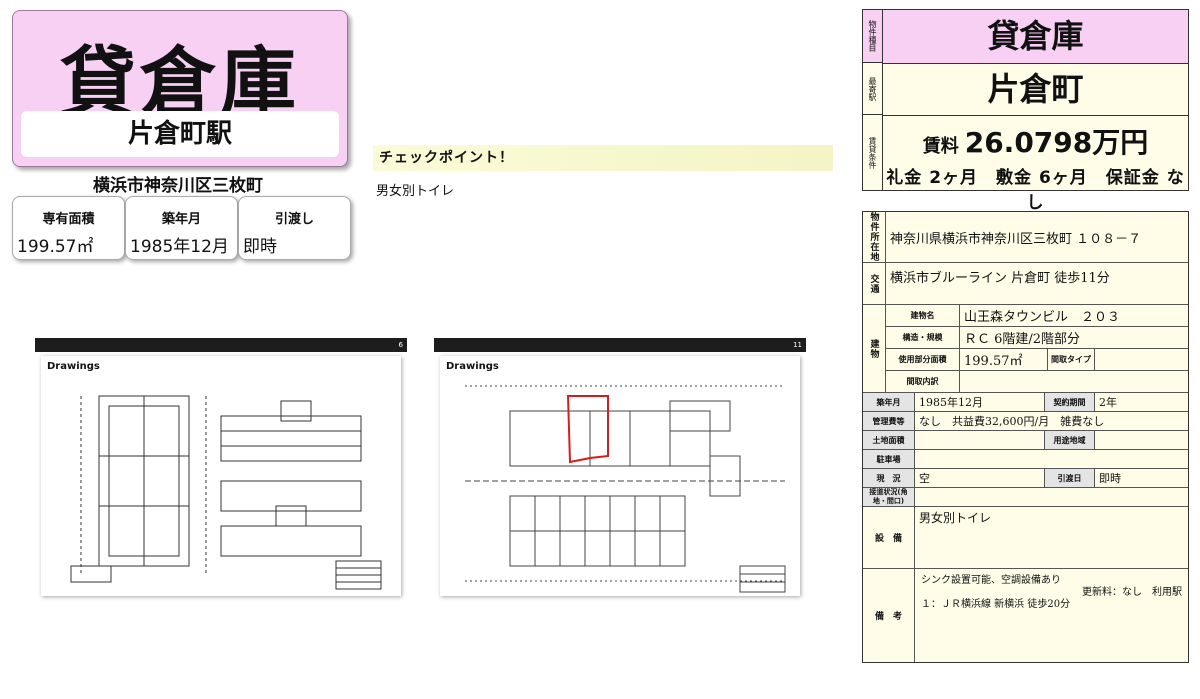  I want to click on land-area-label: 土地面積, so click(889, 440).